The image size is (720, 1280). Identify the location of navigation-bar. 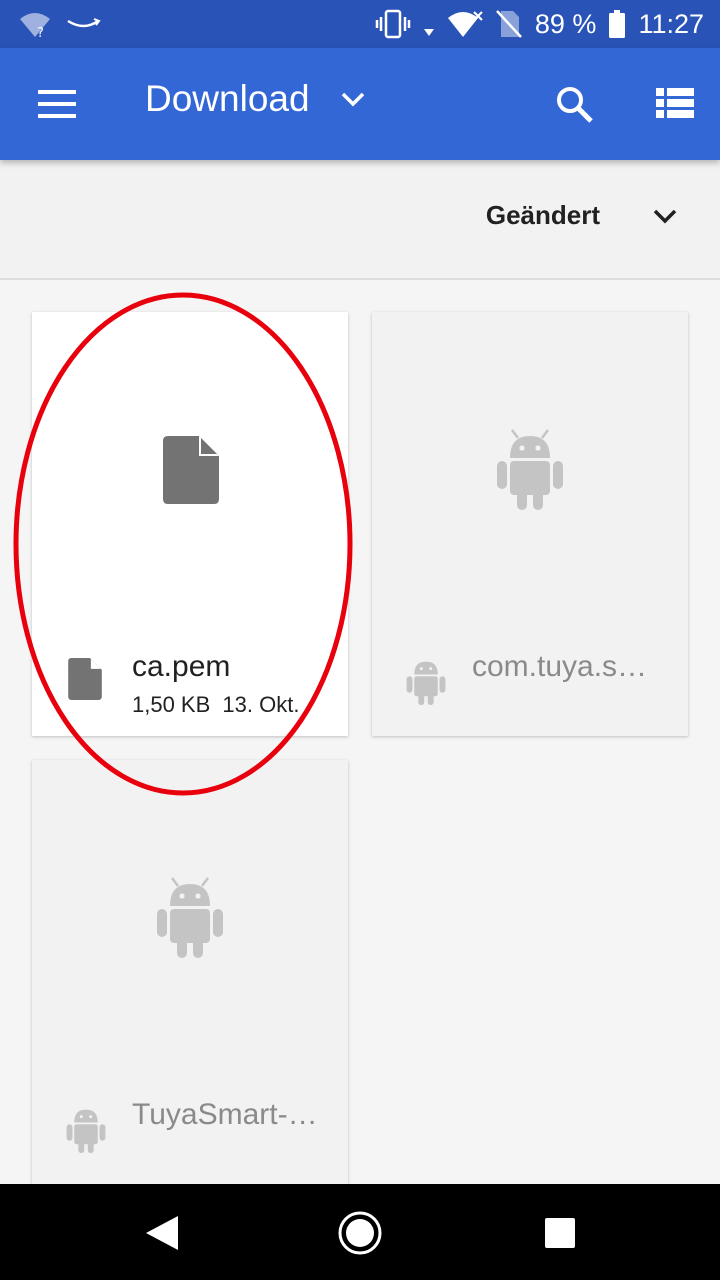
(360, 1232).